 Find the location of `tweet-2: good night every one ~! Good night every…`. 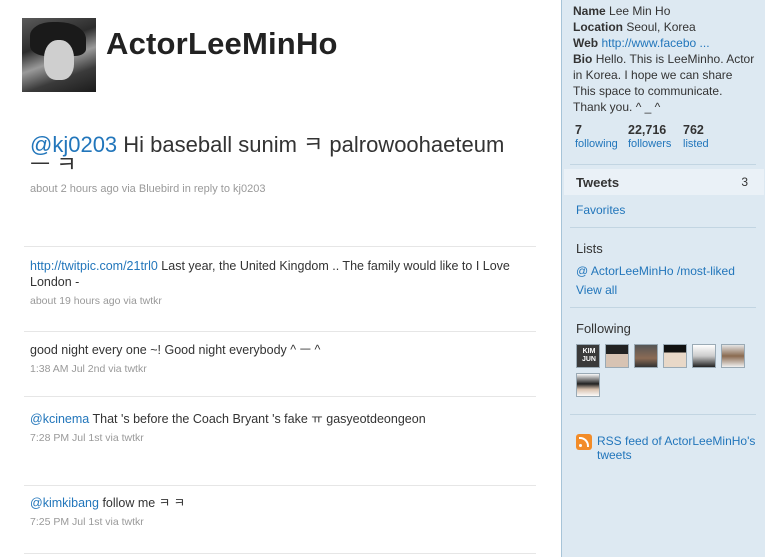

tweet-2: good night every one ~! Good night every… is located at coordinates (280, 358).